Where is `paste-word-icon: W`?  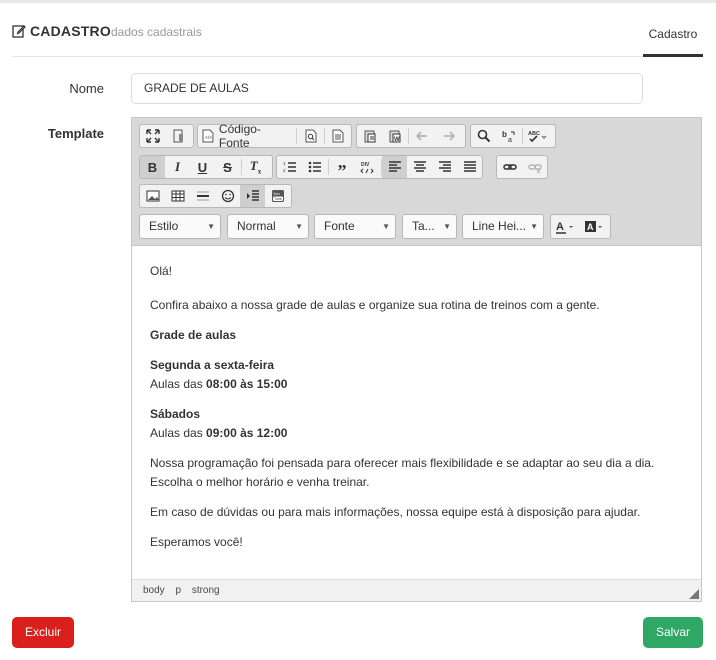 paste-word-icon: W is located at coordinates (394, 136).